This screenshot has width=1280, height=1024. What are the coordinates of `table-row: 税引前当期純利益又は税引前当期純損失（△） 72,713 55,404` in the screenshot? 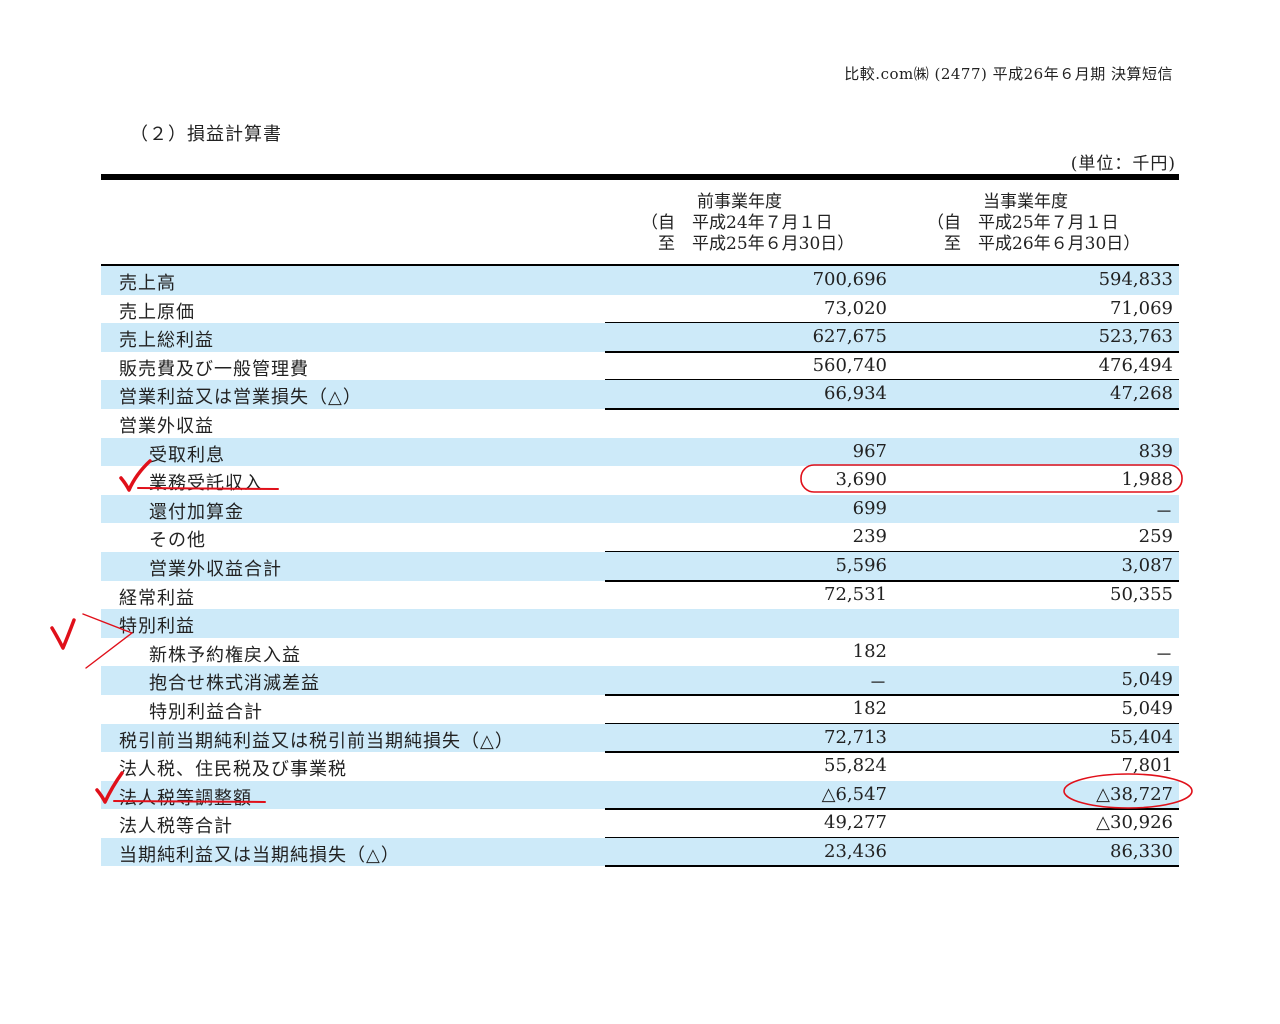 It's located at (640, 738).